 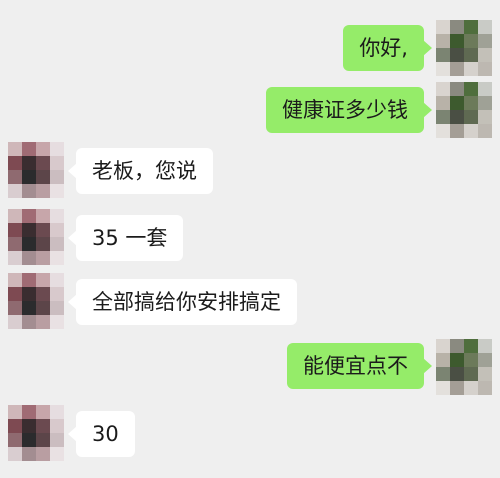 What do you see at coordinates (125, 238) in the screenshot?
I see `message-bubble-incoming: 35 一套` at bounding box center [125, 238].